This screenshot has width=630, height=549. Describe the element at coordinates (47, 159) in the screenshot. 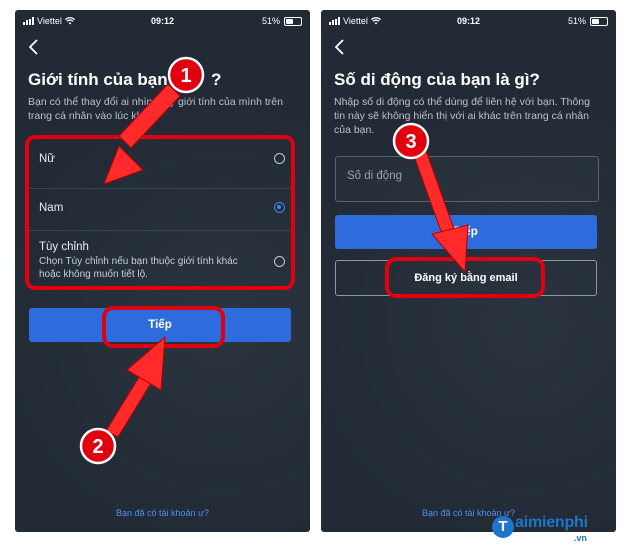

I see `option-label: Nữ` at that location.